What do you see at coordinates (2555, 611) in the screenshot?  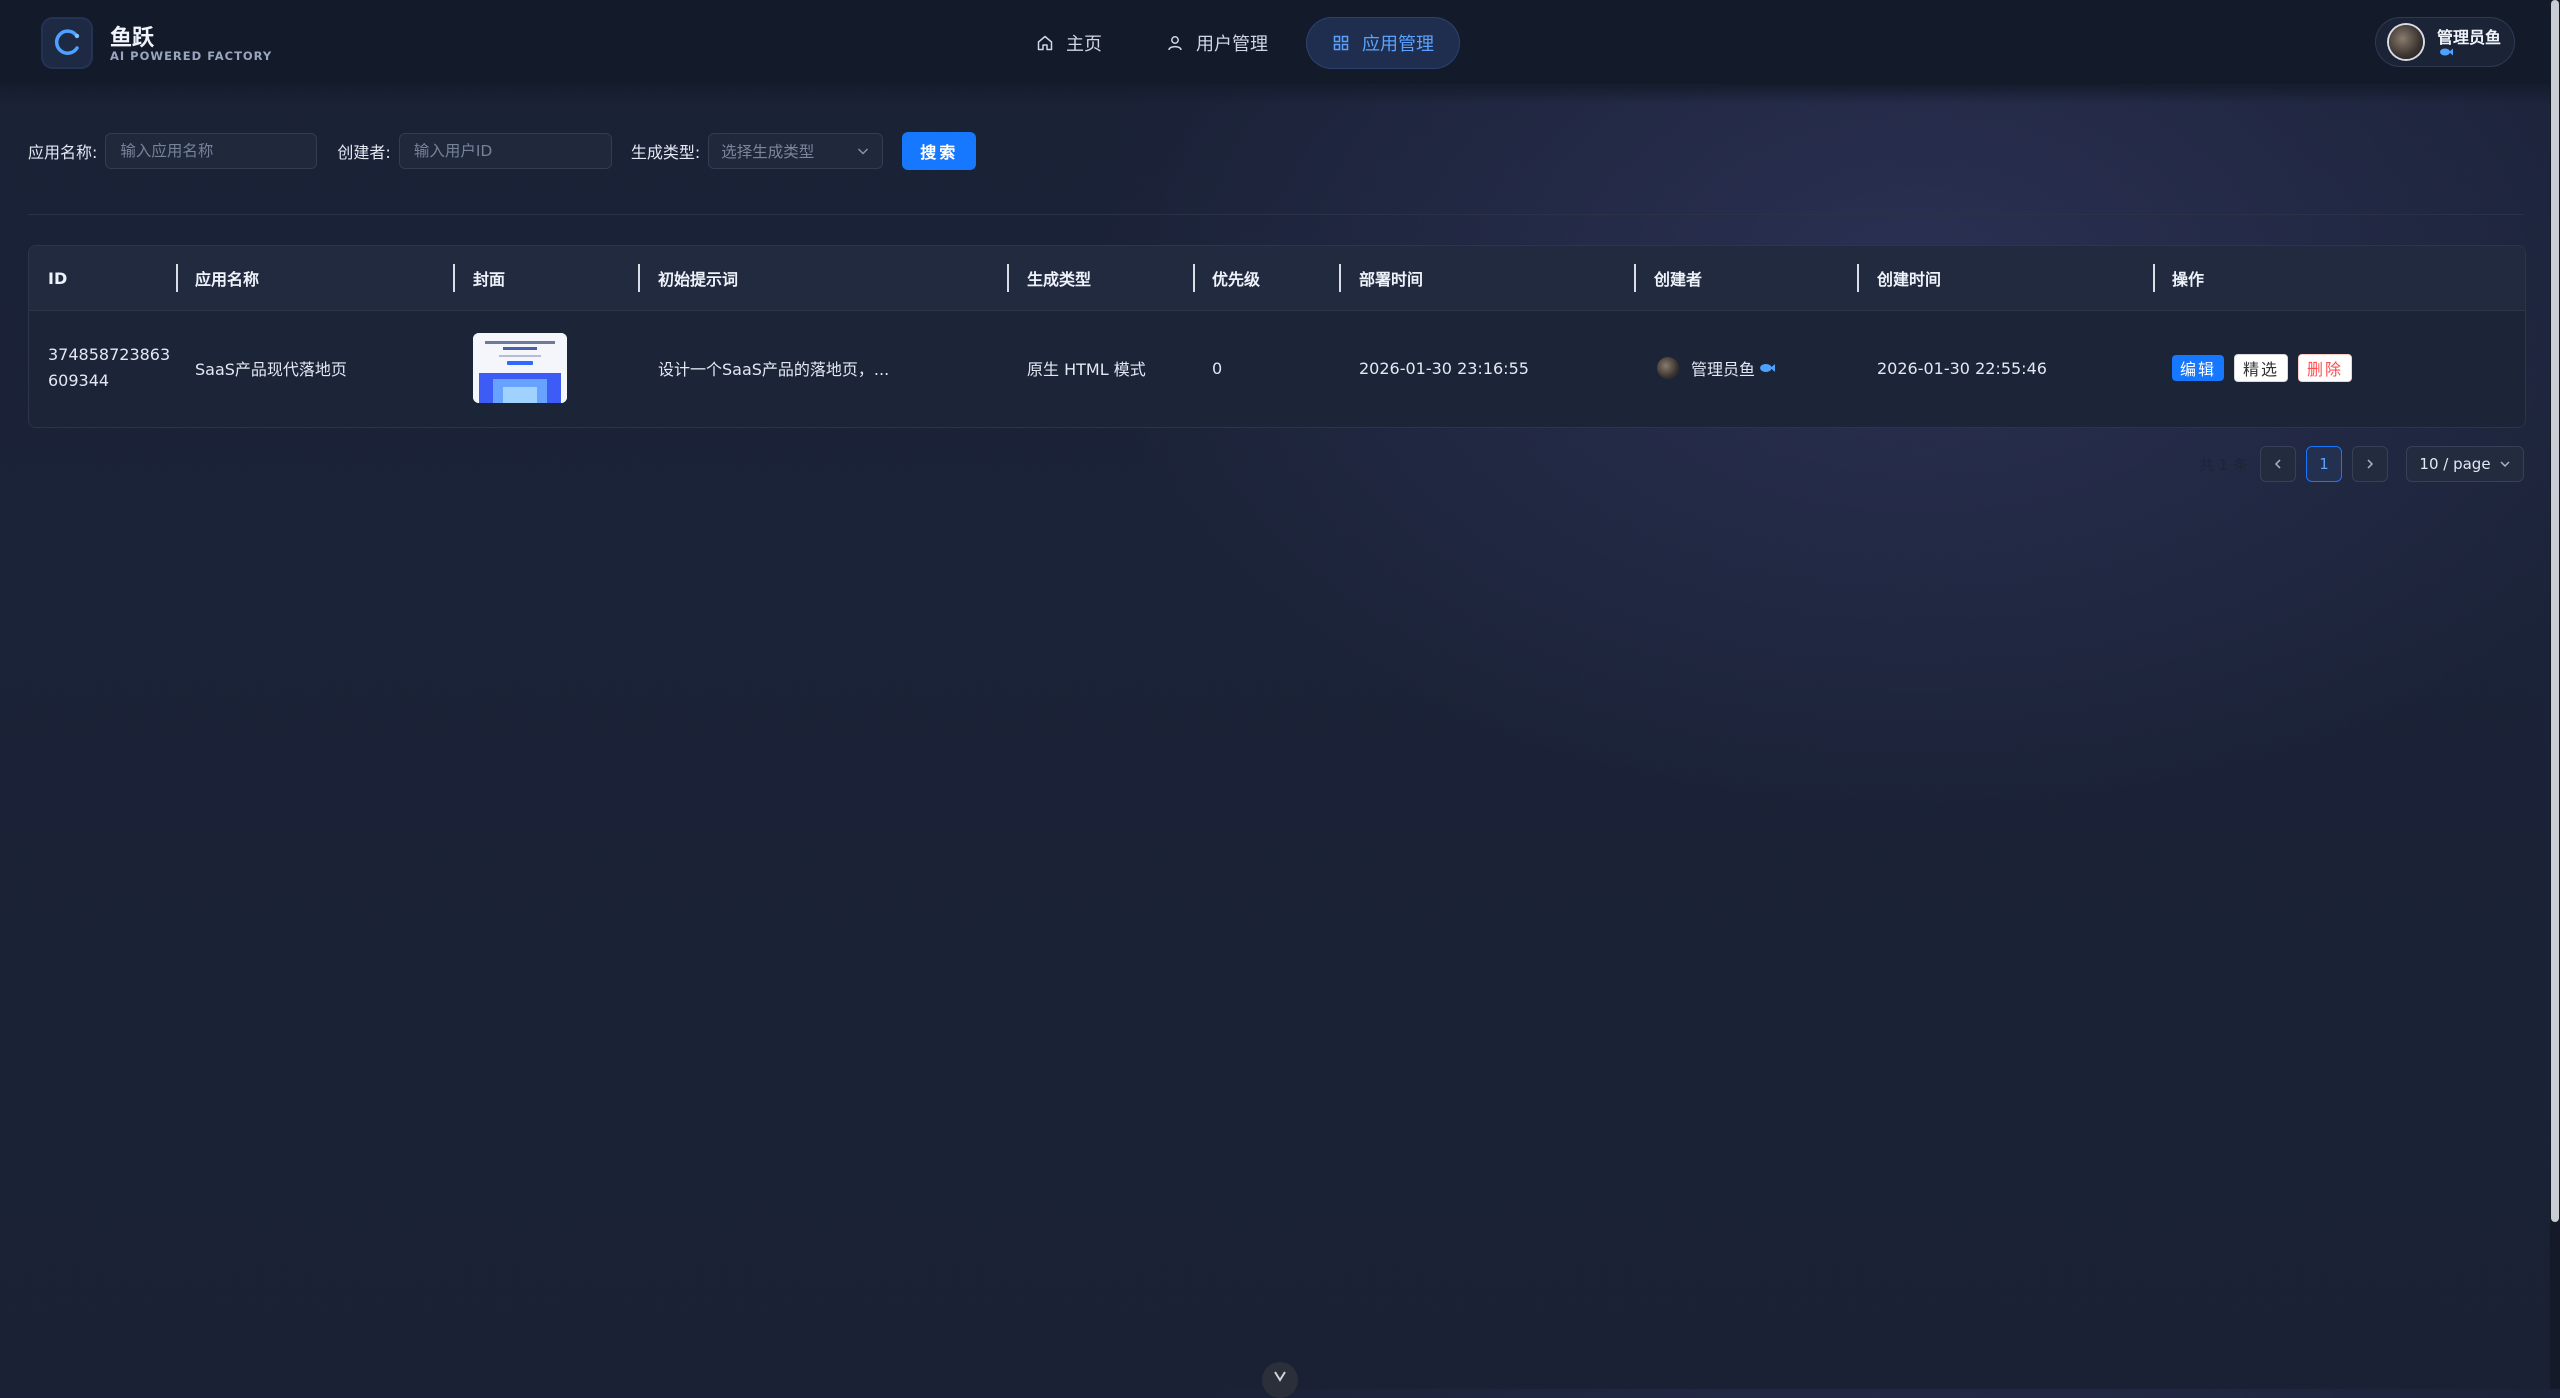 I see `scrollbar-thumb` at bounding box center [2555, 611].